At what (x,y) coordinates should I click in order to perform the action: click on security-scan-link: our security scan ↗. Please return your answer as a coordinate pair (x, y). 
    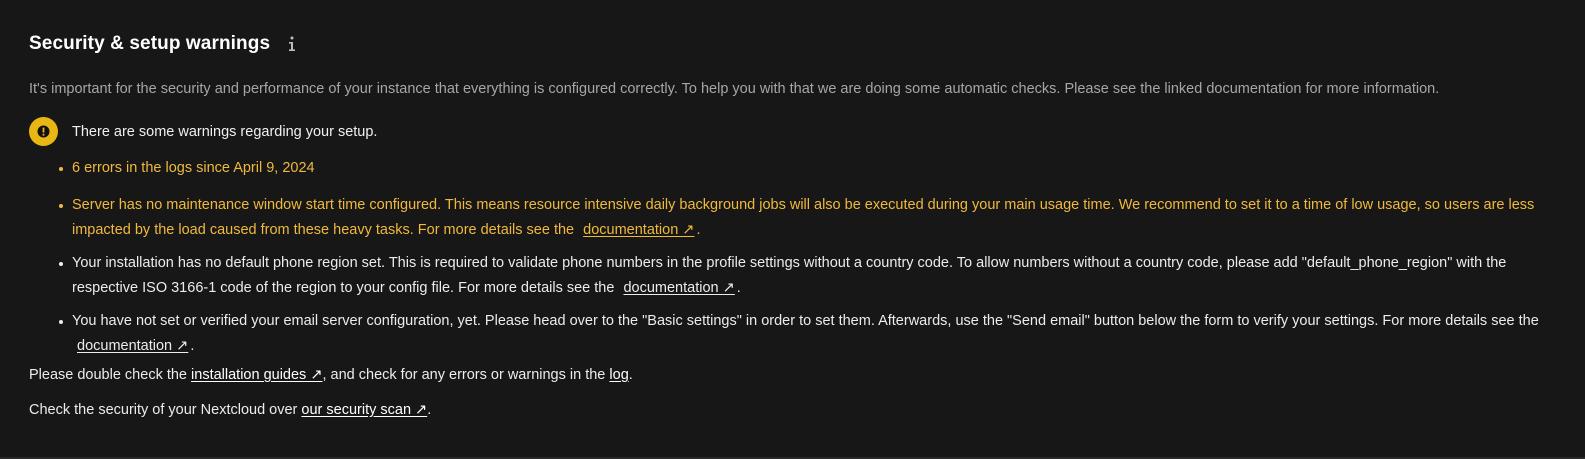
    Looking at the image, I should click on (364, 410).